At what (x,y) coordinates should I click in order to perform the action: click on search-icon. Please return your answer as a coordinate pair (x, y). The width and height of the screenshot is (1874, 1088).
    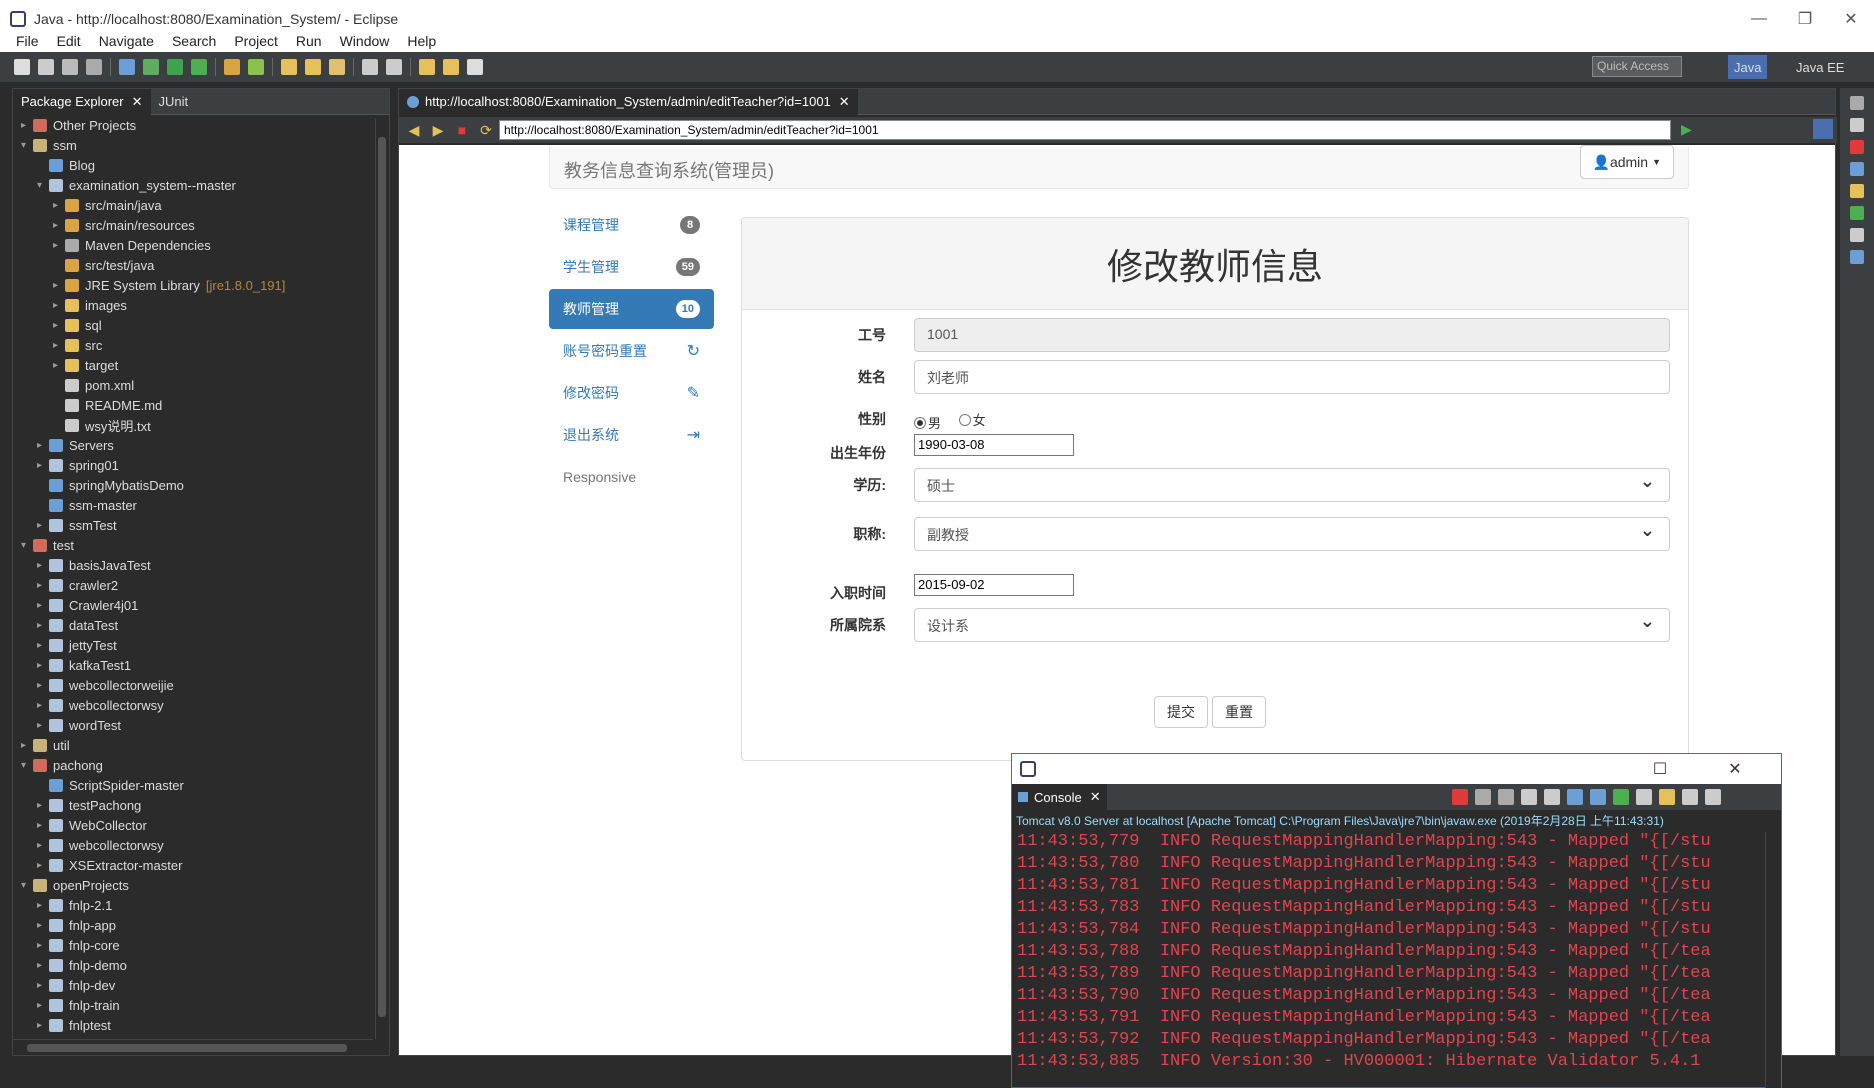
    Looking at the image, I should click on (337, 67).